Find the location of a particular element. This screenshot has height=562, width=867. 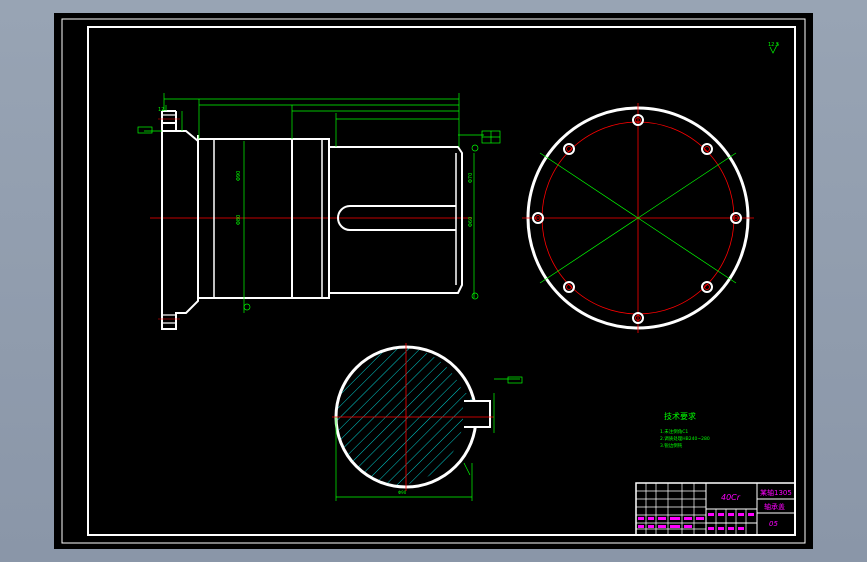

flange-step is located at coordinates (169, 126).